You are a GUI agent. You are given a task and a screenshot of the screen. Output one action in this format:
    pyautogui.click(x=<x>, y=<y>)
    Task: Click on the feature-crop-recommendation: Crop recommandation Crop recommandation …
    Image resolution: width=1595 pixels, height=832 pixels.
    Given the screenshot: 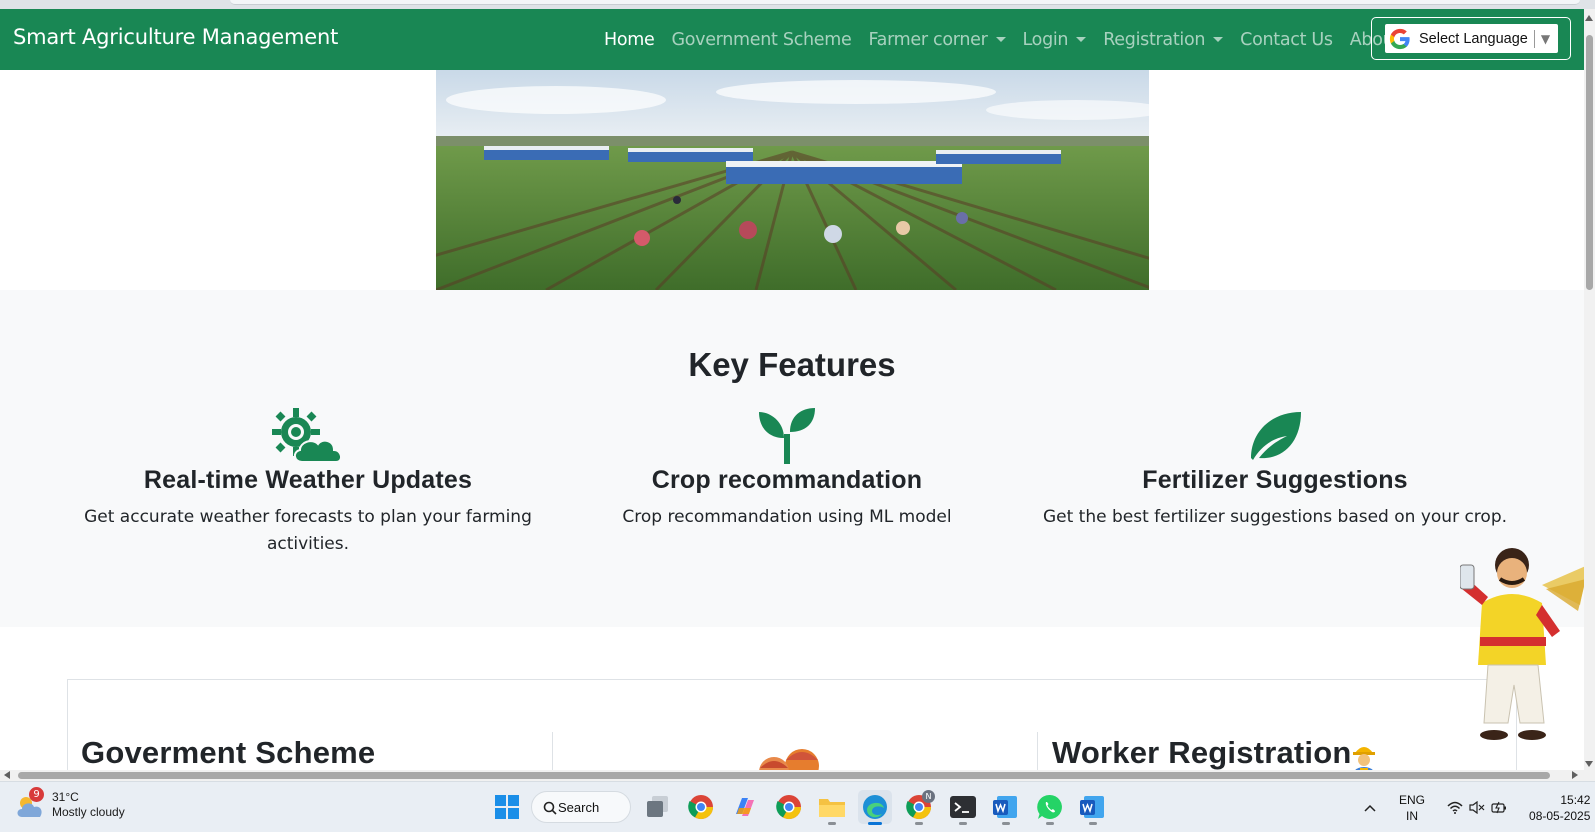 What is the action you would take?
    pyautogui.click(x=787, y=469)
    